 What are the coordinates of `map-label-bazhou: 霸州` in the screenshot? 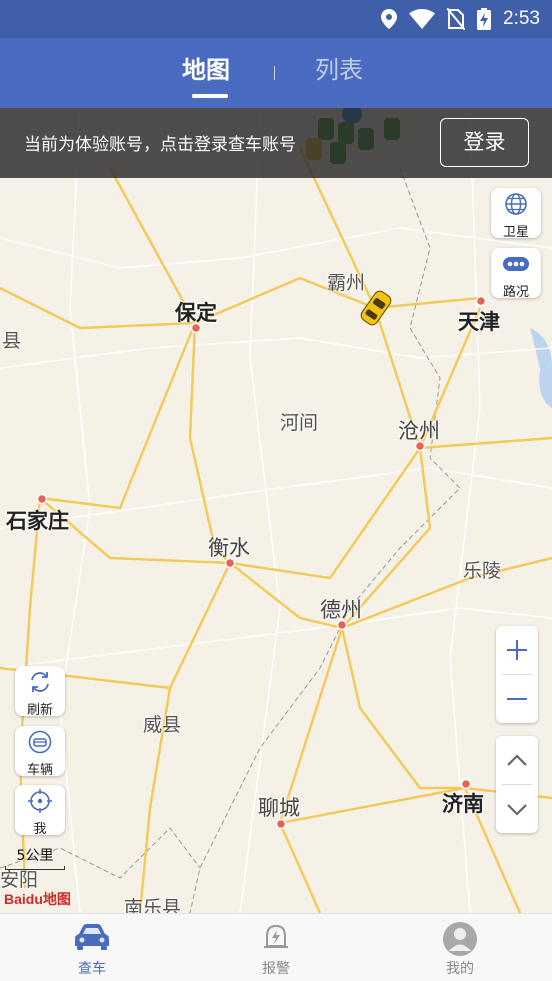 It's located at (346, 283).